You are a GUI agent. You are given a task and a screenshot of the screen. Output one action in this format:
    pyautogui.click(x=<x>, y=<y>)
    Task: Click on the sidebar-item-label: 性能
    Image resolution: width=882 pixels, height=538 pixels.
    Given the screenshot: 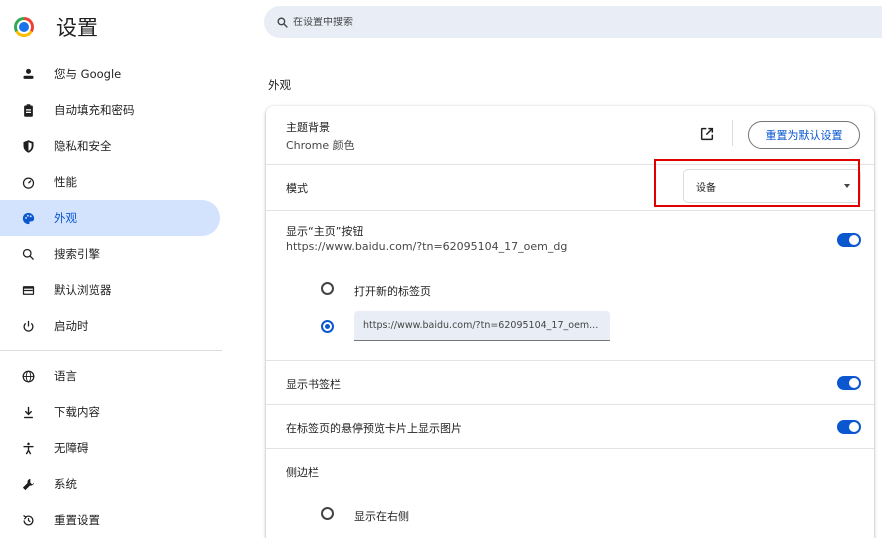 What is the action you would take?
    pyautogui.click(x=65, y=182)
    